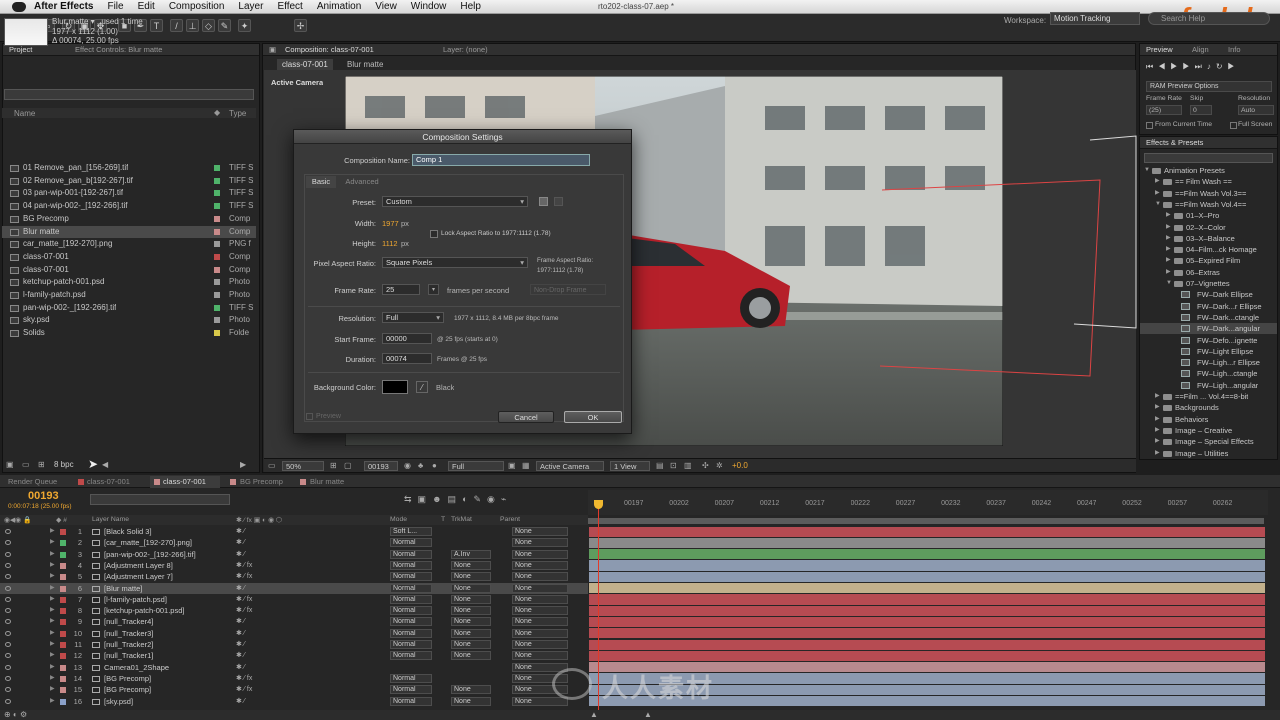 Image resolution: width=1280 pixels, height=720 pixels. What do you see at coordinates (150, 554) in the screenshot?
I see `layer-name: [pan-wip-002-_[192-266].tif]` at bounding box center [150, 554].